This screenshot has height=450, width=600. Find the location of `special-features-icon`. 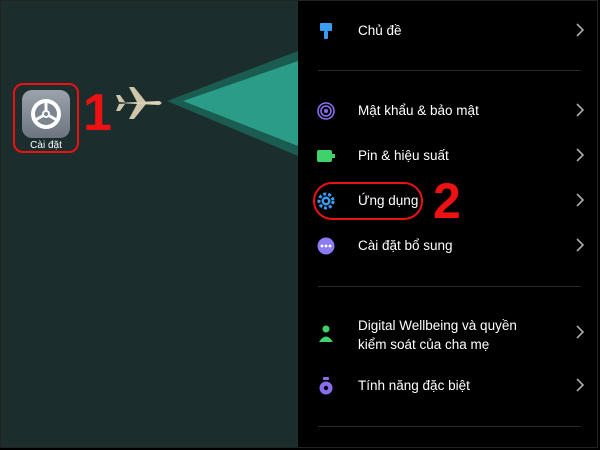

special-features-icon is located at coordinates (326, 386).